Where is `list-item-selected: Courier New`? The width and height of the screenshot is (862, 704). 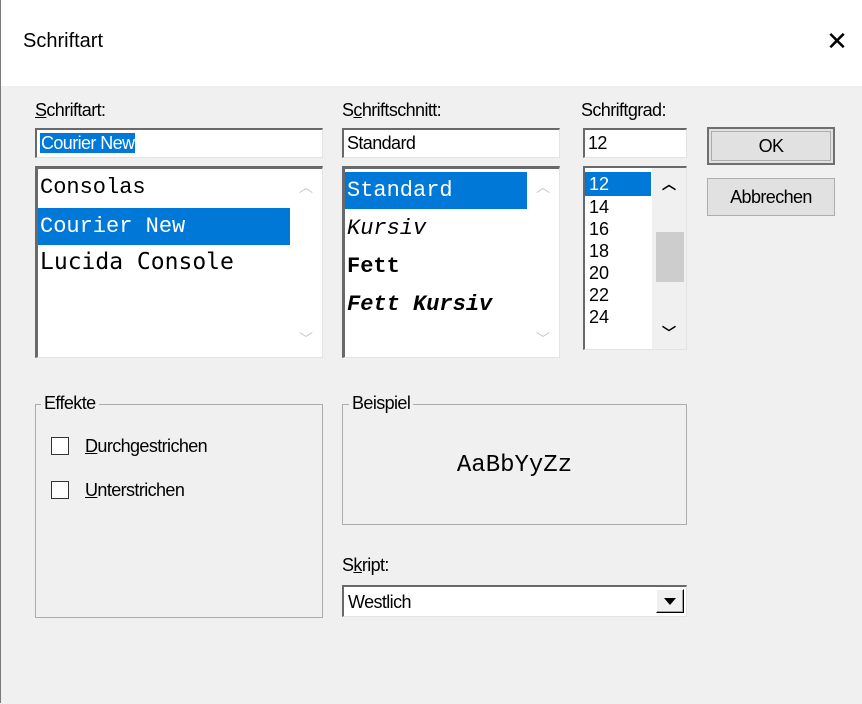
list-item-selected: Courier New is located at coordinates (164, 226).